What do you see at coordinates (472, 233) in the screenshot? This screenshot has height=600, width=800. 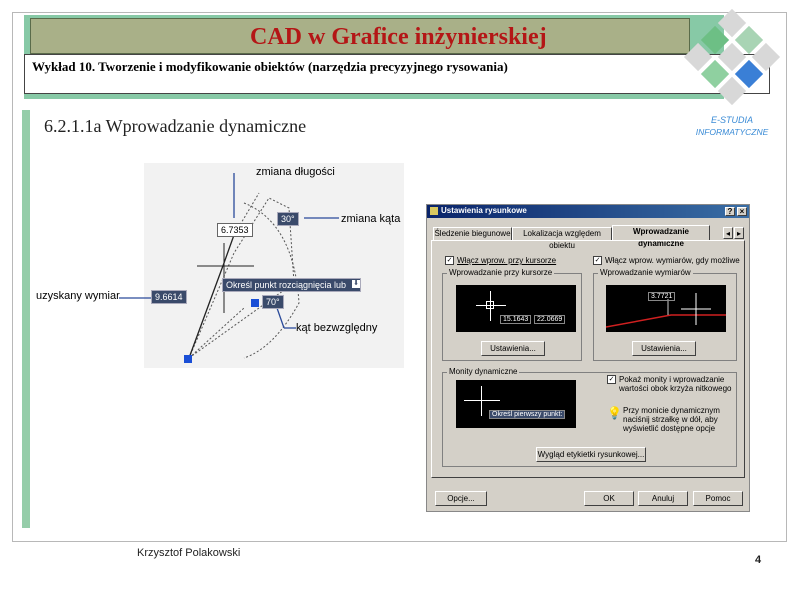 I see `tab-polar-tracking: Śledzenie biegunowe` at bounding box center [472, 233].